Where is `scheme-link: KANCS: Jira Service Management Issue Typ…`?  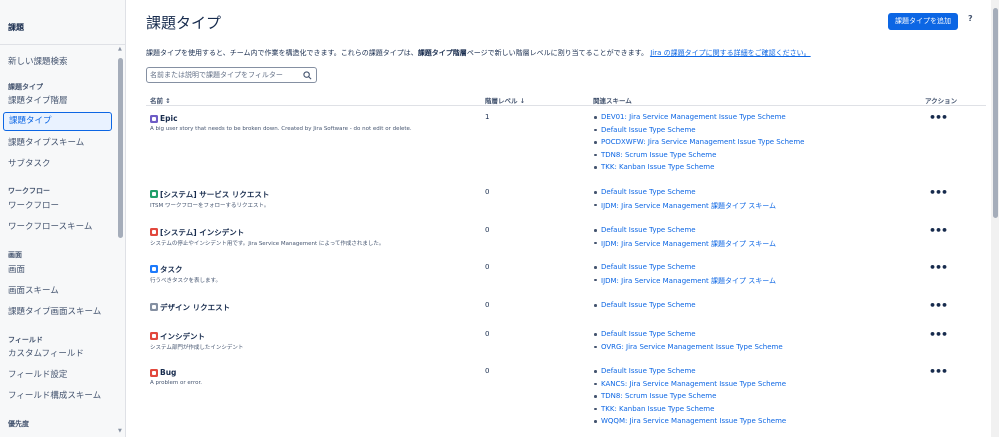
scheme-link: KANCS: Jira Service Management Issue Typ… is located at coordinates (689, 386).